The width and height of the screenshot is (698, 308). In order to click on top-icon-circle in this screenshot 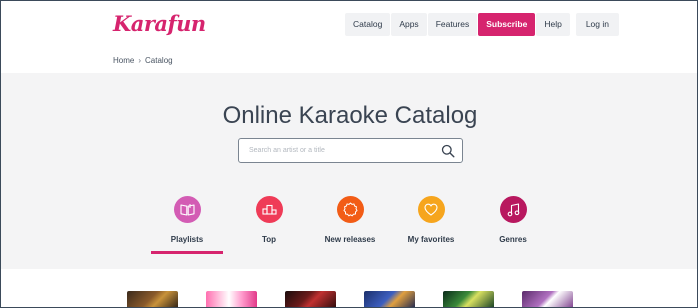, I will do `click(269, 209)`.